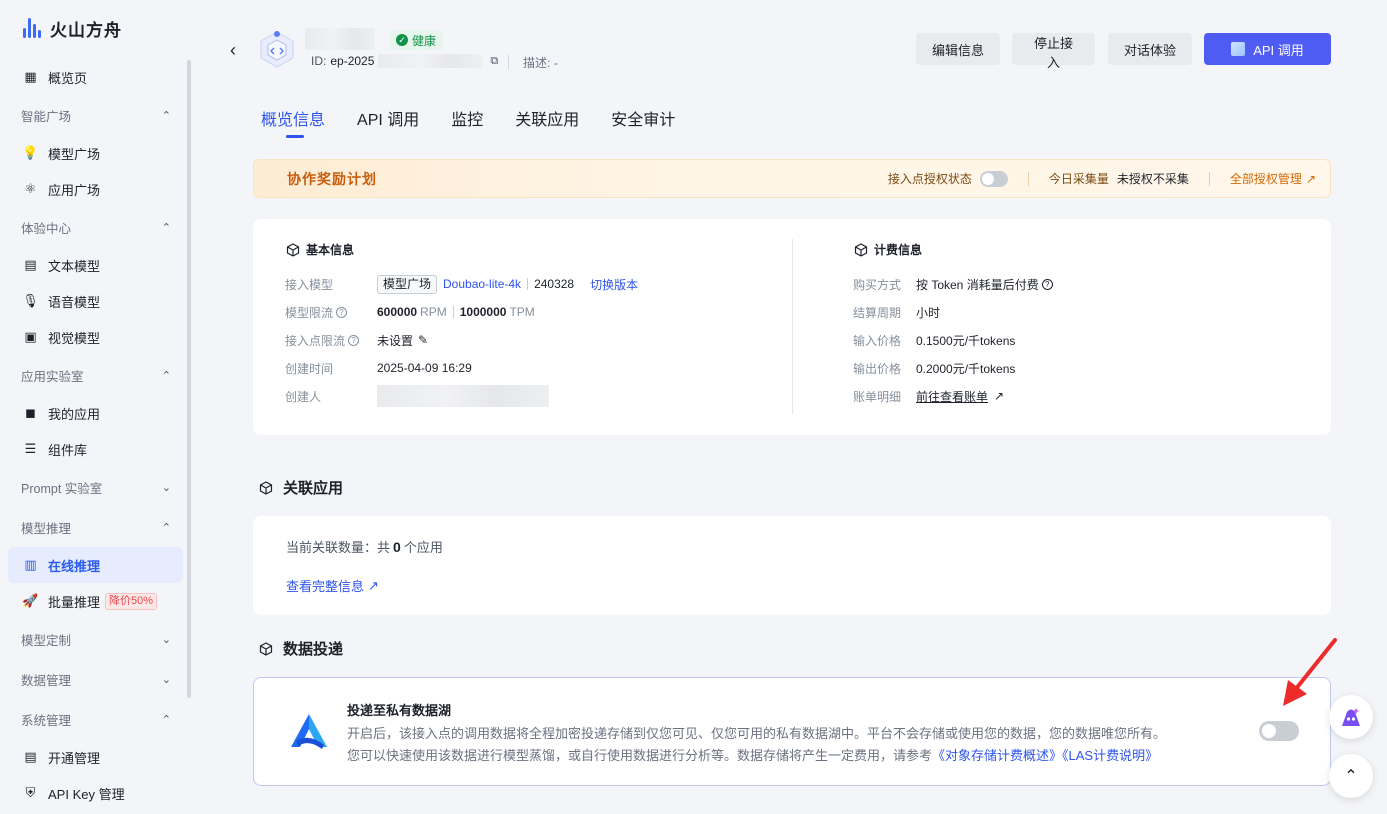 Image resolution: width=1387 pixels, height=814 pixels. Describe the element at coordinates (537, 63) in the screenshot. I see `desc-label: 描述:` at that location.